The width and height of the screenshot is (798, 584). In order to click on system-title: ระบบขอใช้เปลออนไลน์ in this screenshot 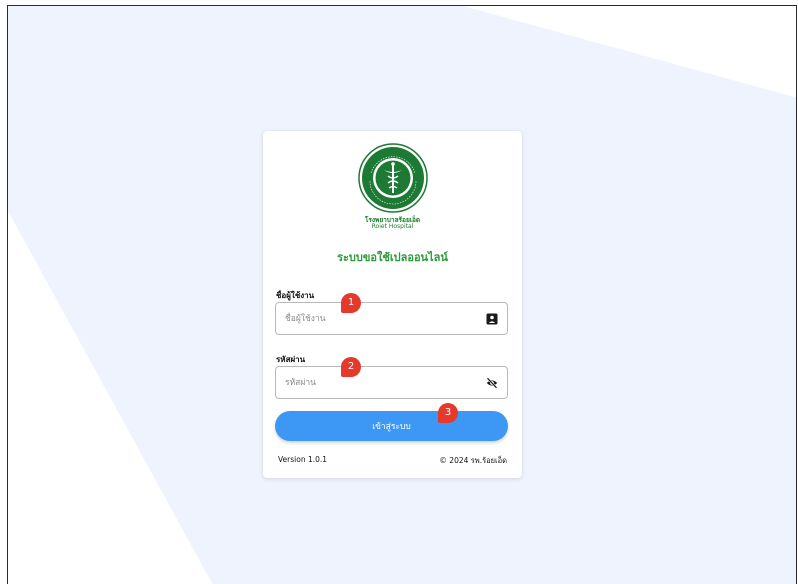, I will do `click(392, 257)`.